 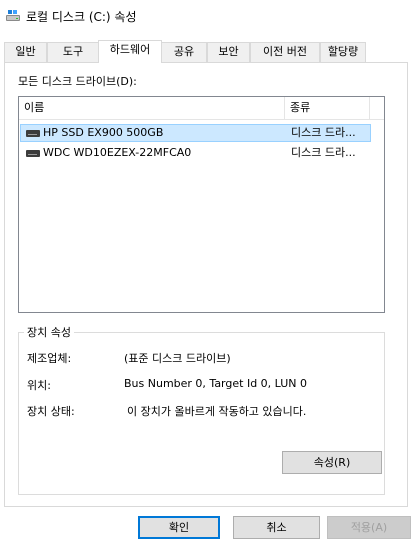 I want to click on tab-quota: 할당량, so click(x=343, y=52).